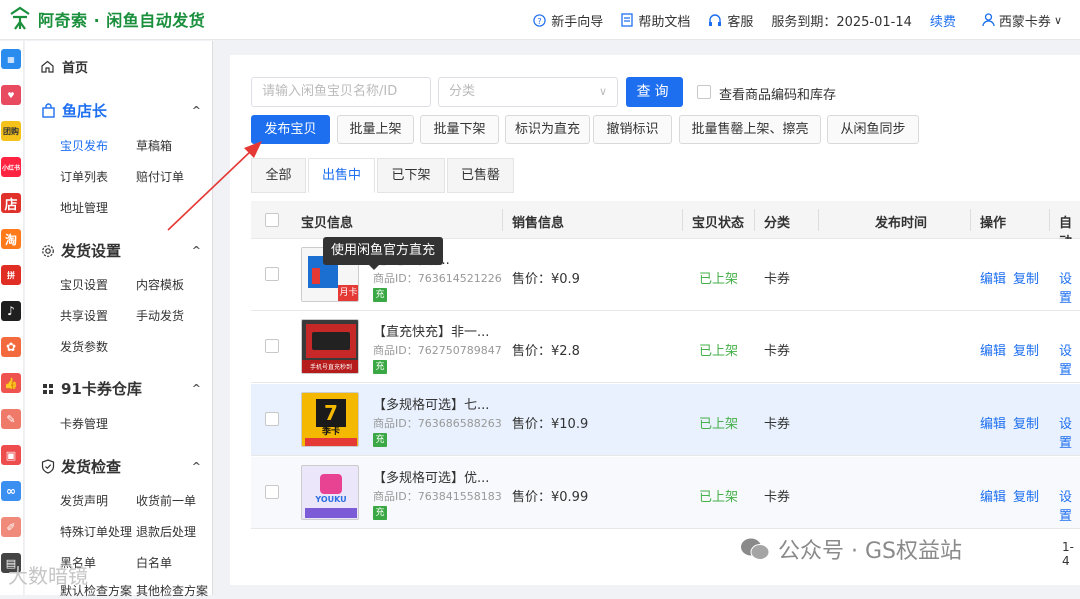  What do you see at coordinates (84, 315) in the screenshot?
I see `sidebar-item-share-settings: 共享设置` at bounding box center [84, 315].